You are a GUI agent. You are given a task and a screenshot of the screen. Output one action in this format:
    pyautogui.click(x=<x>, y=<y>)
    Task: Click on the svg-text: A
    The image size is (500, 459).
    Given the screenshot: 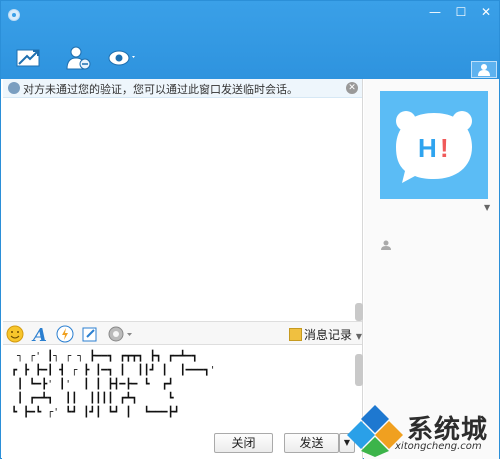 What is the action you would take?
    pyautogui.click(x=39, y=334)
    